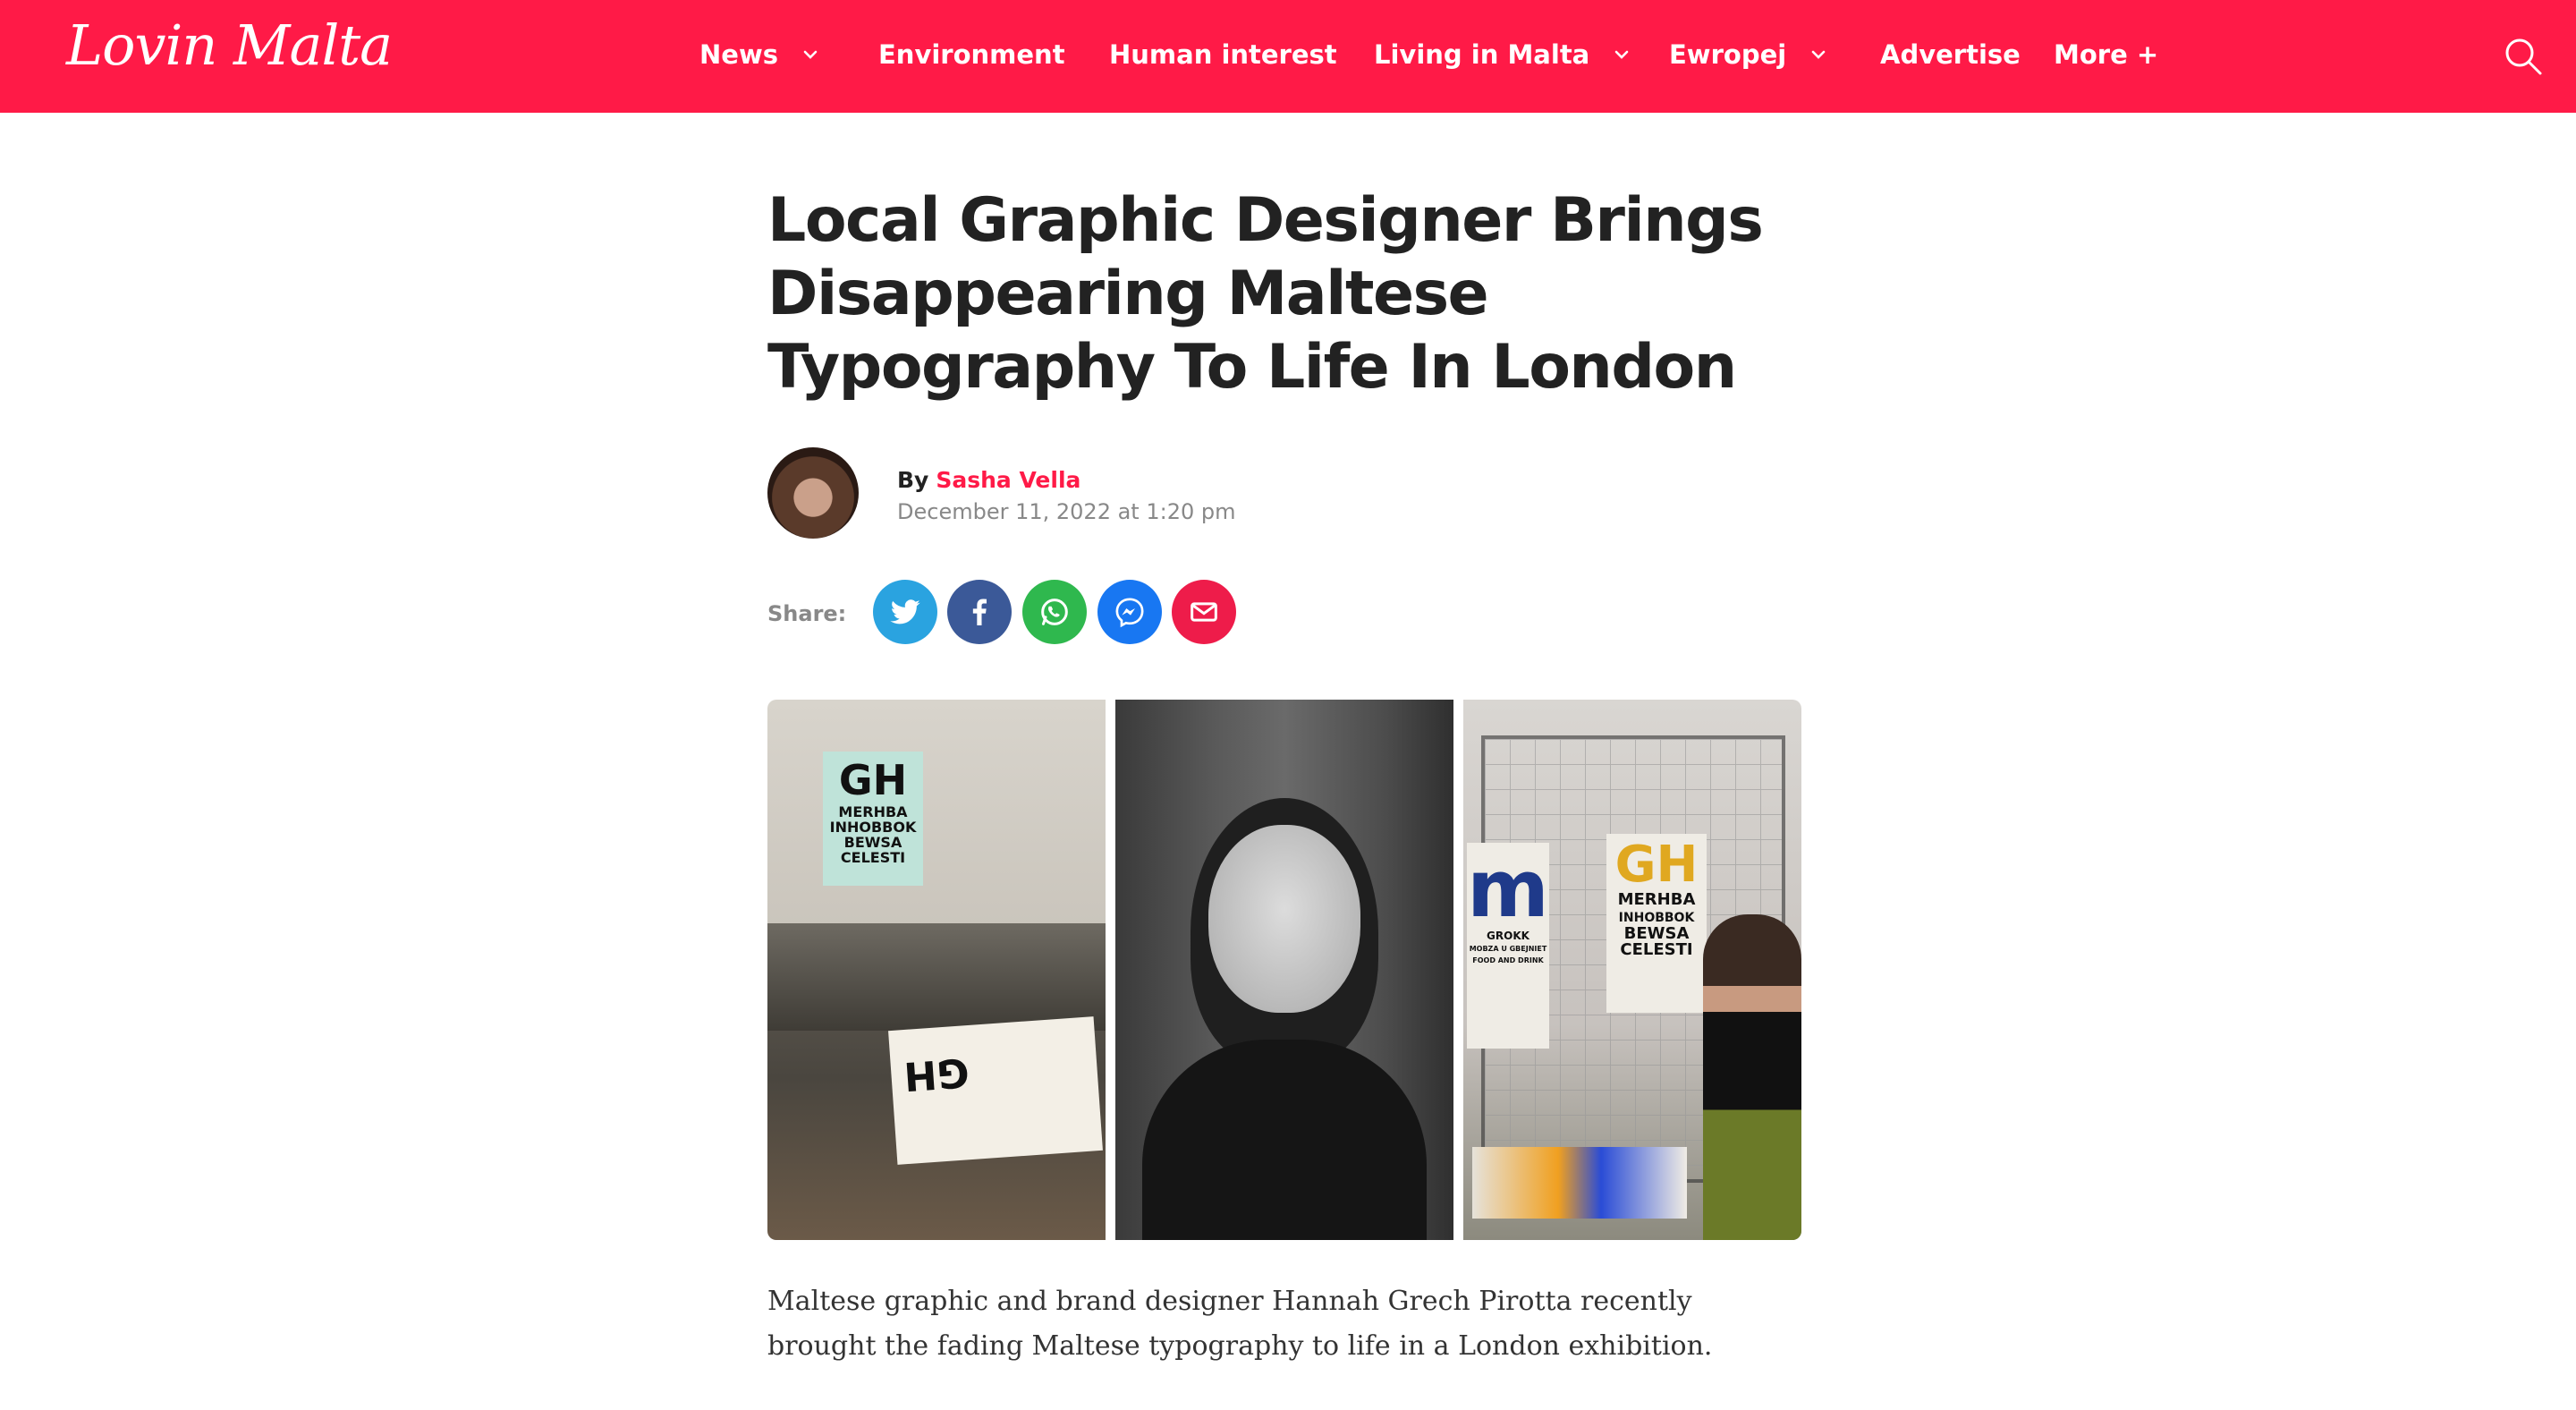 This screenshot has height=1410, width=2576. I want to click on plate-text: GH, so click(936, 1075).